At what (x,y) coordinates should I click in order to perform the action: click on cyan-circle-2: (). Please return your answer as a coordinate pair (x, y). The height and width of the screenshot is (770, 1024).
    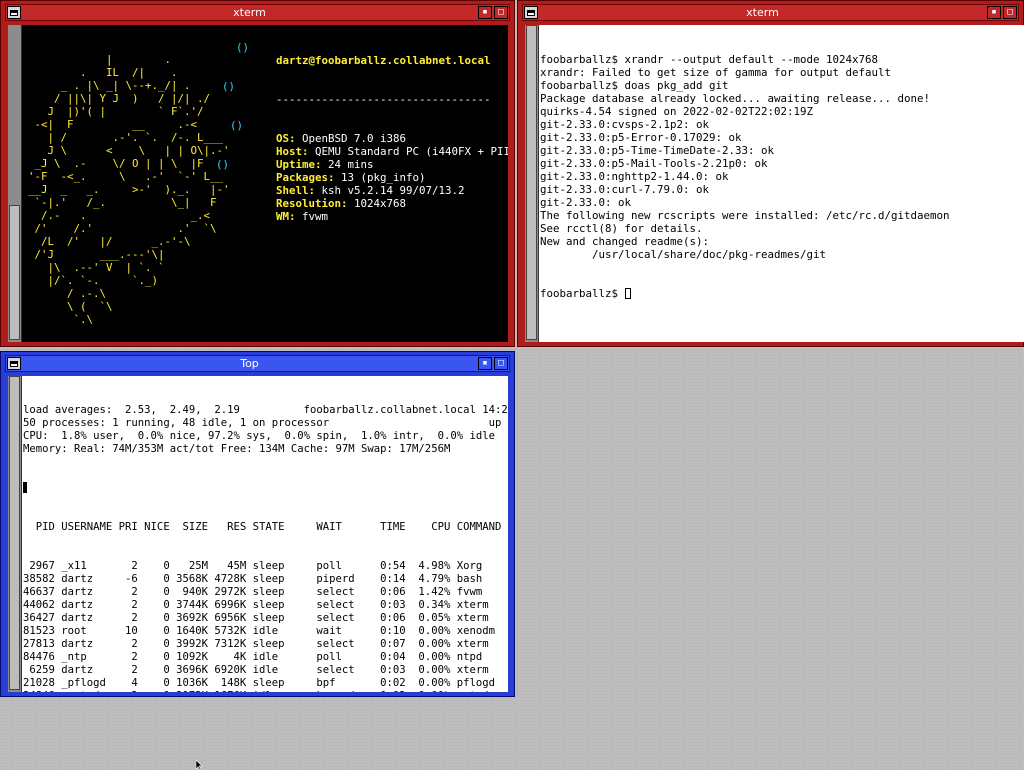
    Looking at the image, I should click on (229, 86).